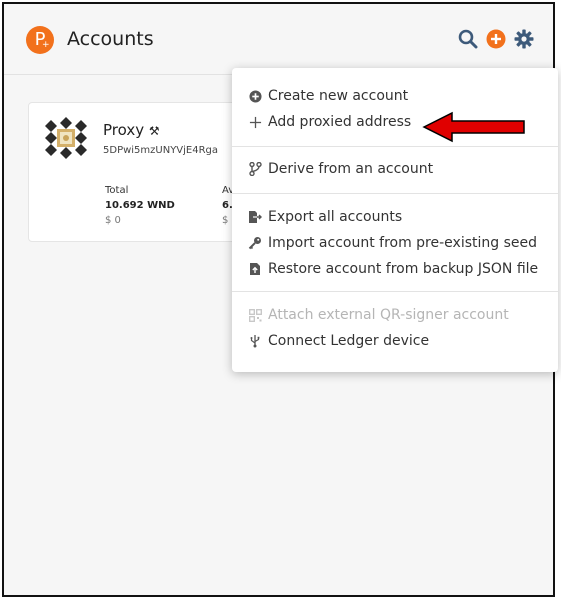 The image size is (561, 603). I want to click on header: P + Accounts, so click(278, 40).